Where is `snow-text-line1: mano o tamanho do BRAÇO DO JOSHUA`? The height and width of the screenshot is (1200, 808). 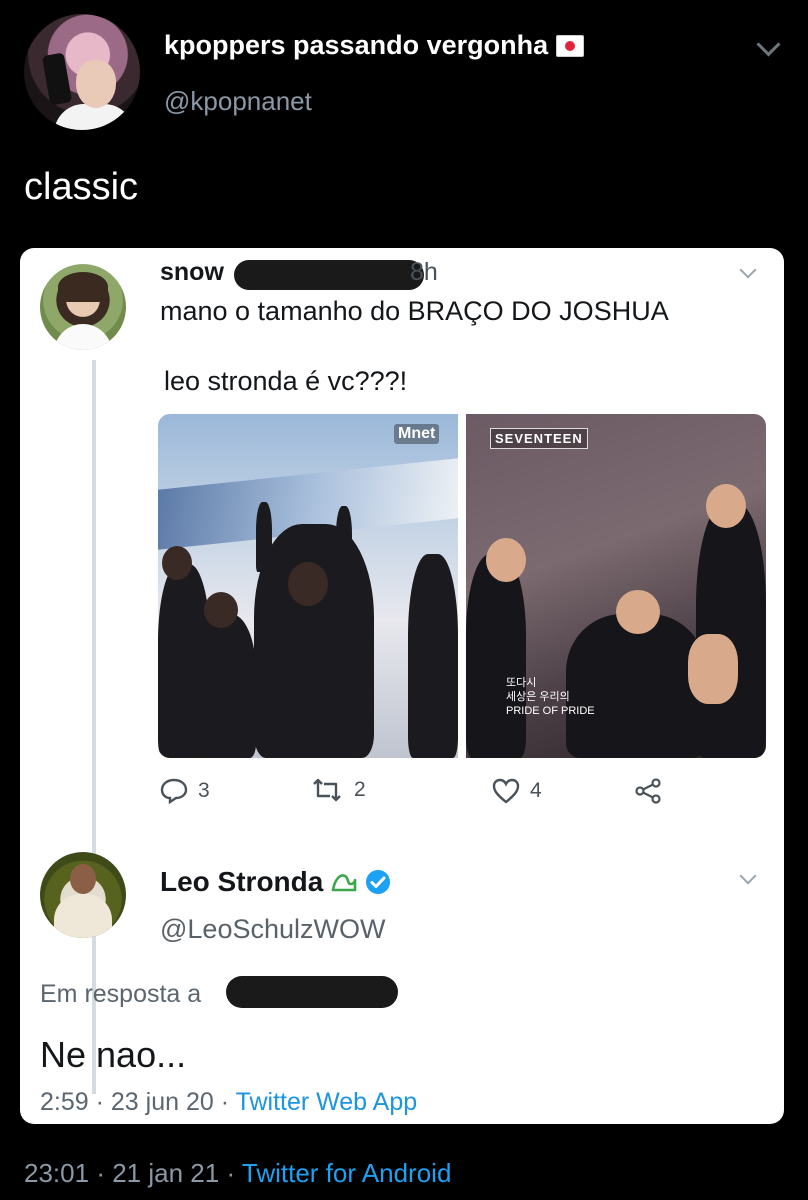 snow-text-line1: mano o tamanho do BRAÇO DO JOSHUA is located at coordinates (414, 311).